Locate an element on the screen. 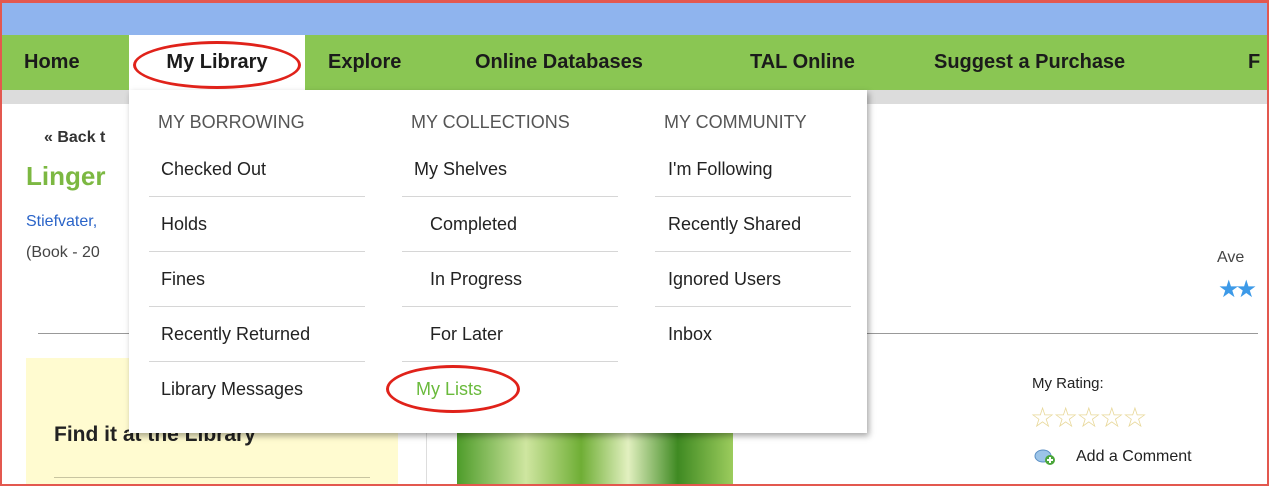 The image size is (1269, 486). nav-online-databases: Online Databases is located at coordinates (559, 62).